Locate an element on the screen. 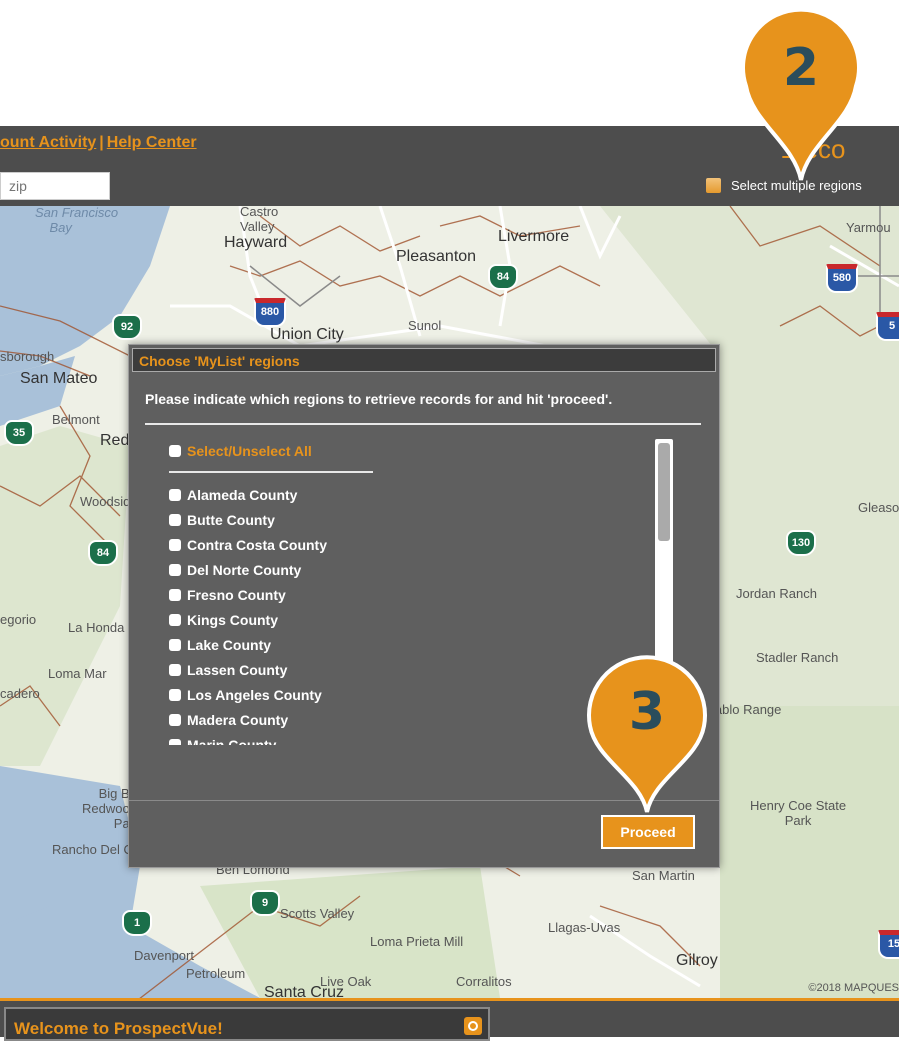 The width and height of the screenshot is (899, 1041). callout-pin-step-2: 2 is located at coordinates (801, 93).